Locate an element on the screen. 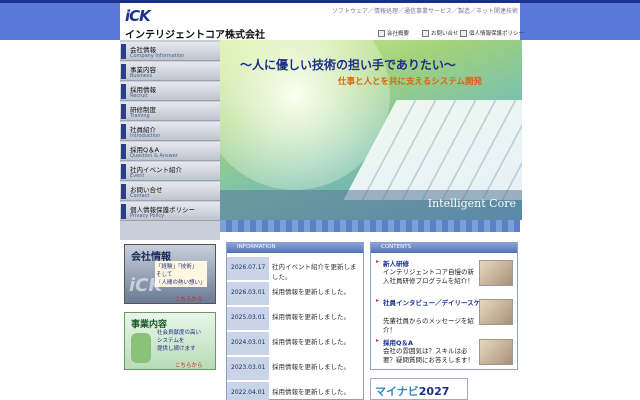 The height and width of the screenshot is (400, 640). info-date: 2025.03.01 is located at coordinates (248, 317).